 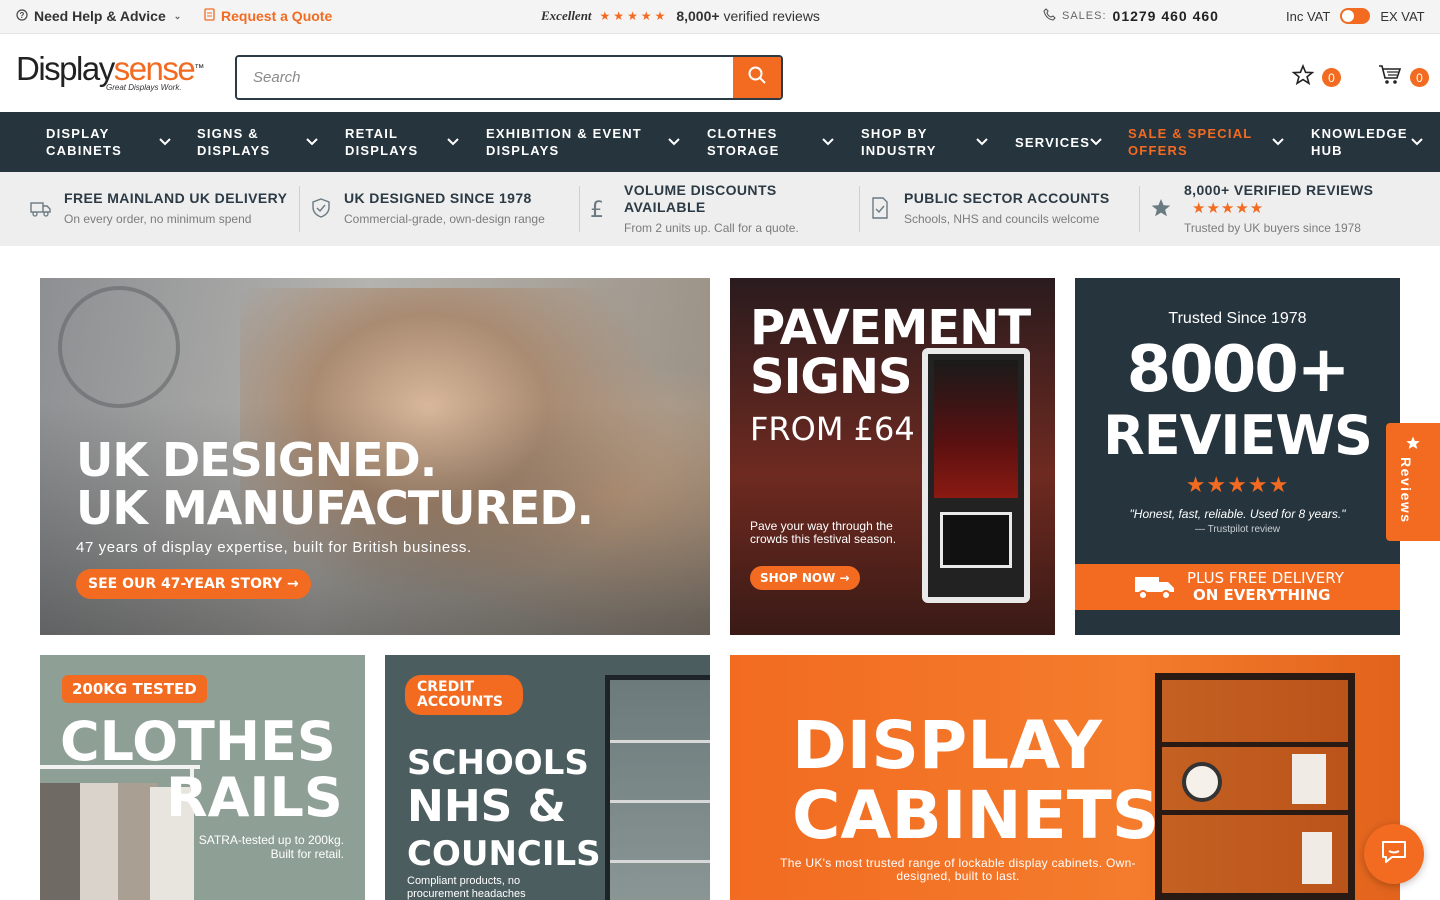 I want to click on request-quote-link: Request a Quote, so click(x=268, y=16).